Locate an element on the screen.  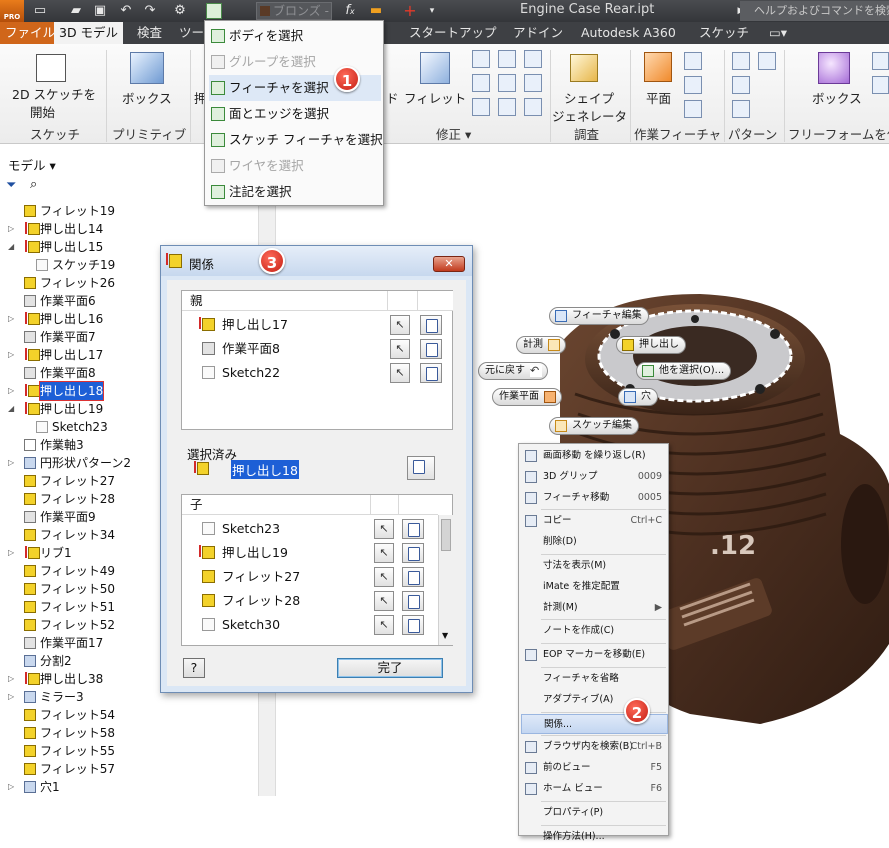
mini-workplane-button: 作業平面 is located at coordinates (527, 397).